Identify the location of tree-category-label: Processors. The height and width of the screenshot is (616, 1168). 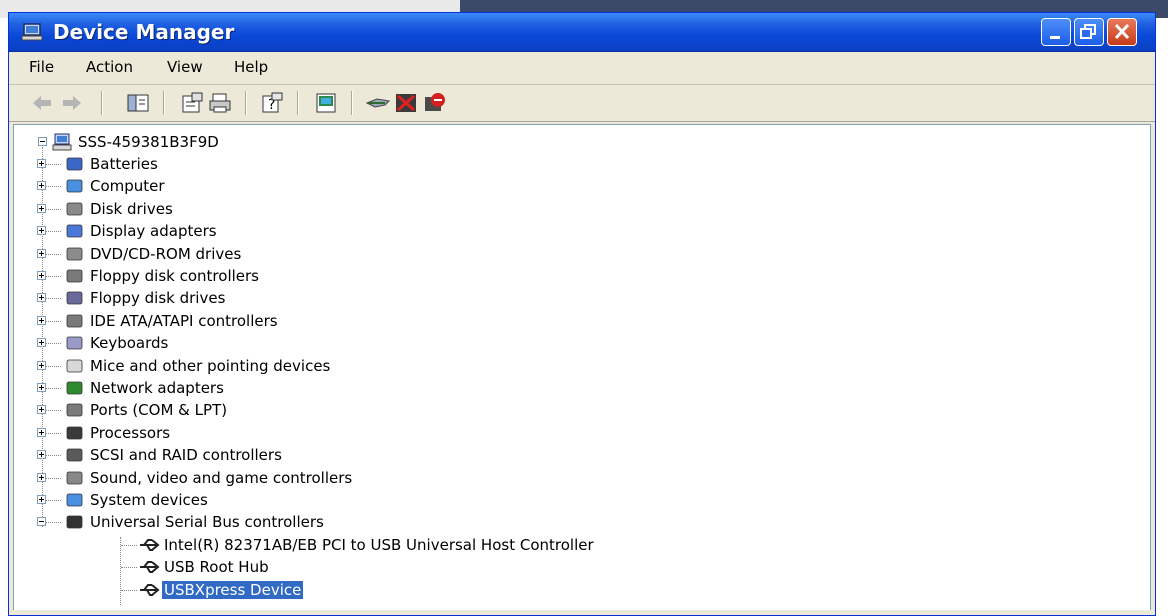
(130, 432).